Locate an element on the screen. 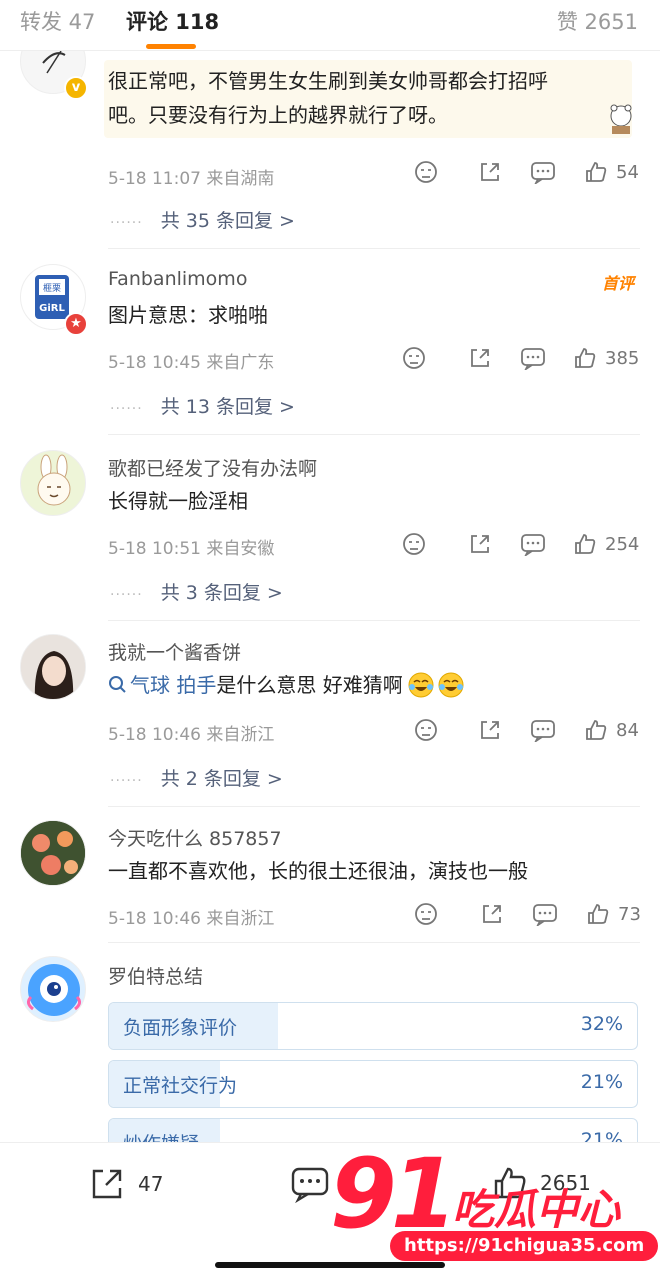 The width and height of the screenshot is (660, 1281). tab-likes: 赞 2651 is located at coordinates (597, 21).